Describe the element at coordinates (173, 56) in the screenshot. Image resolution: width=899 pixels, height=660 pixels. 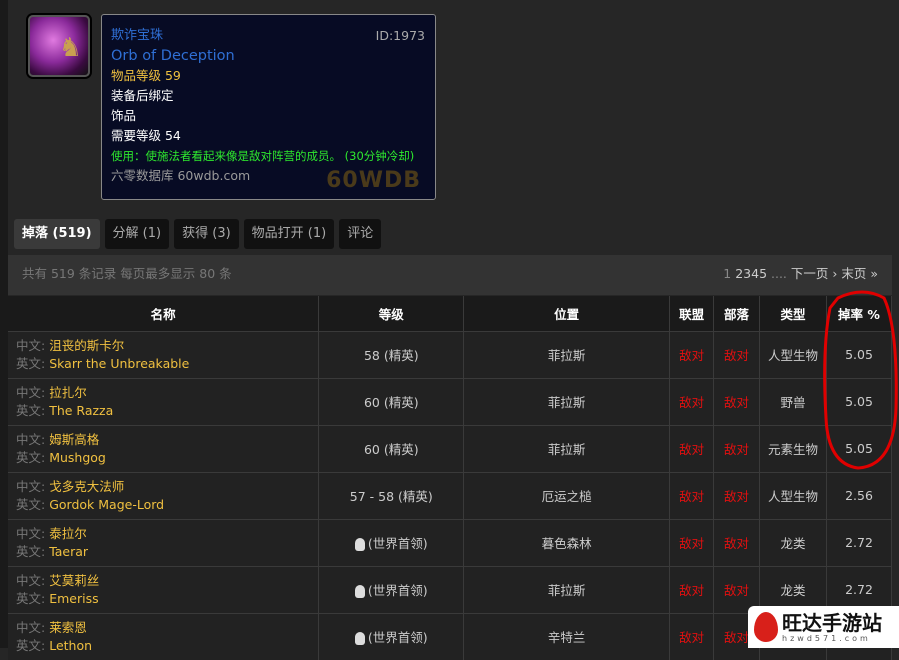
I see `item-name-en: Orb of Deception` at that location.